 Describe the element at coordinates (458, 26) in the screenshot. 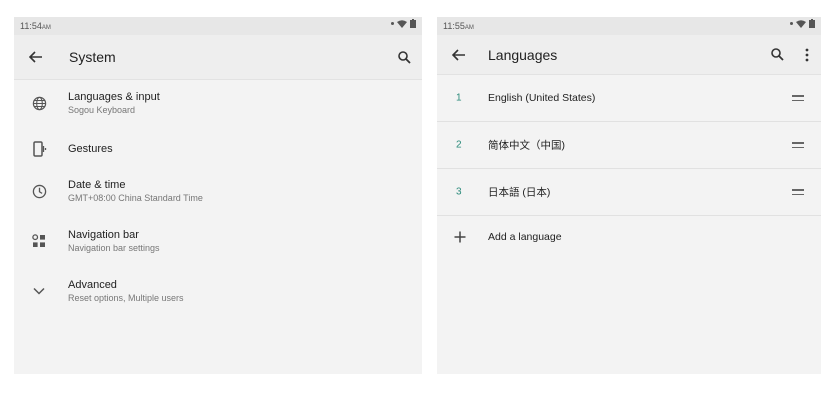

I see `status-time: 11:55AM` at that location.